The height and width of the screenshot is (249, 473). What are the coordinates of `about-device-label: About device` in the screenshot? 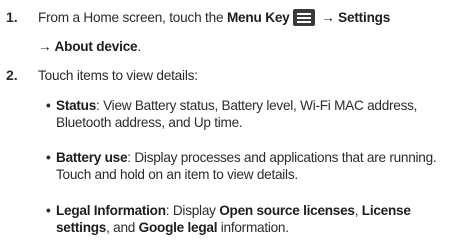 It's located at (96, 46).